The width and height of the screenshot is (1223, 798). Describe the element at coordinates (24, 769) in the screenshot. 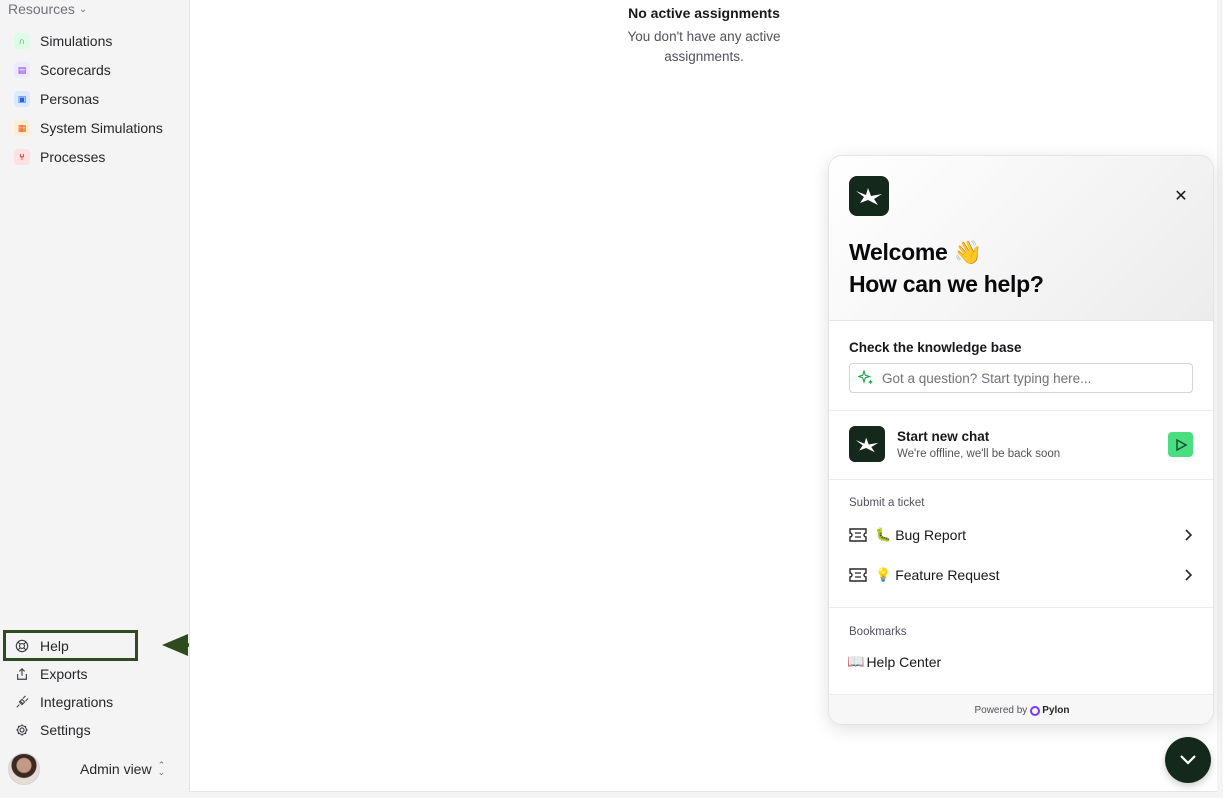

I see `avatar` at that location.